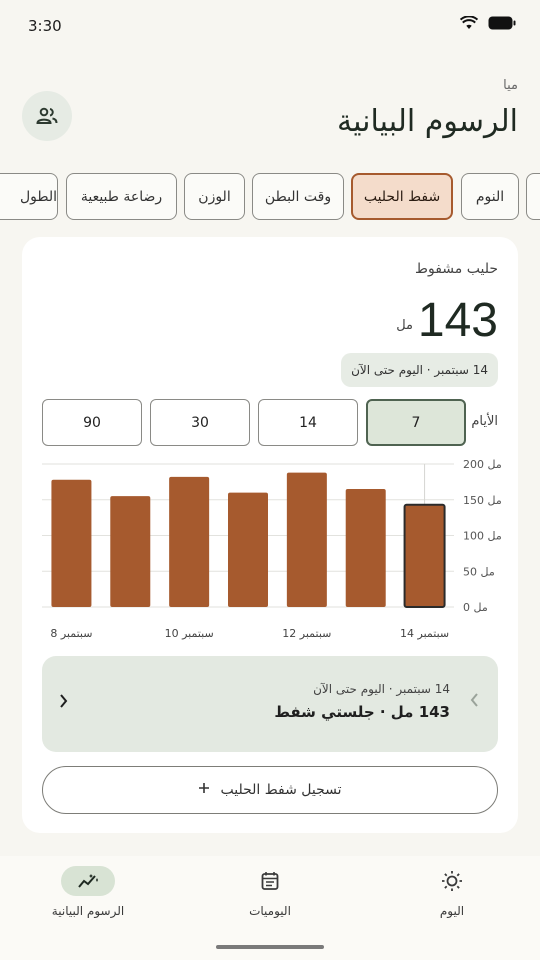 The image size is (540, 960). I want to click on days-7-button: 7, so click(416, 422).